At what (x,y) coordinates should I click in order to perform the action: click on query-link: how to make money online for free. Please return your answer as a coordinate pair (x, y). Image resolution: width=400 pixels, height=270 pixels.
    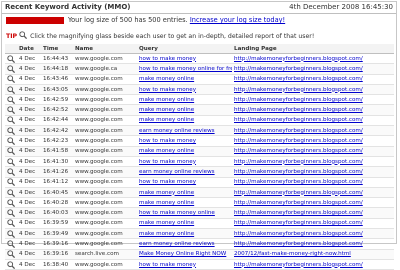
    Looking at the image, I should click on (185, 69).